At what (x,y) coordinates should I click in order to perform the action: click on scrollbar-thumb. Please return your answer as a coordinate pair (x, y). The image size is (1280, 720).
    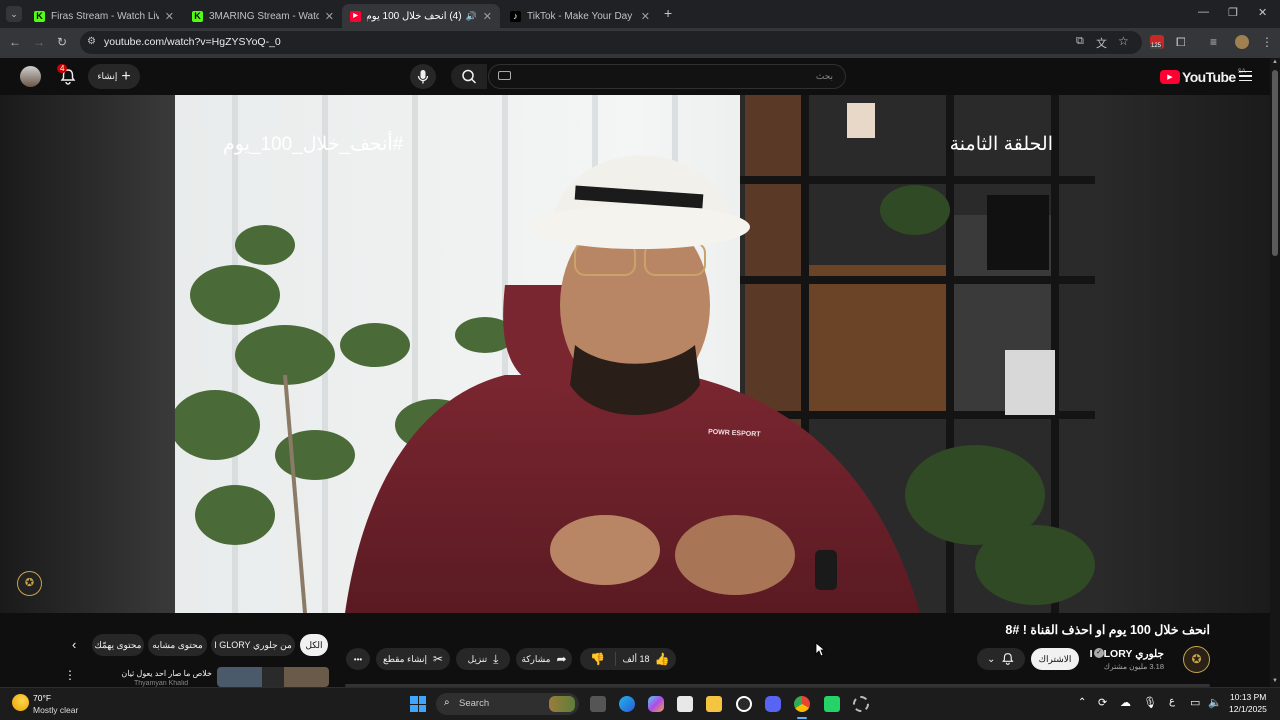
    Looking at the image, I should click on (1275, 163).